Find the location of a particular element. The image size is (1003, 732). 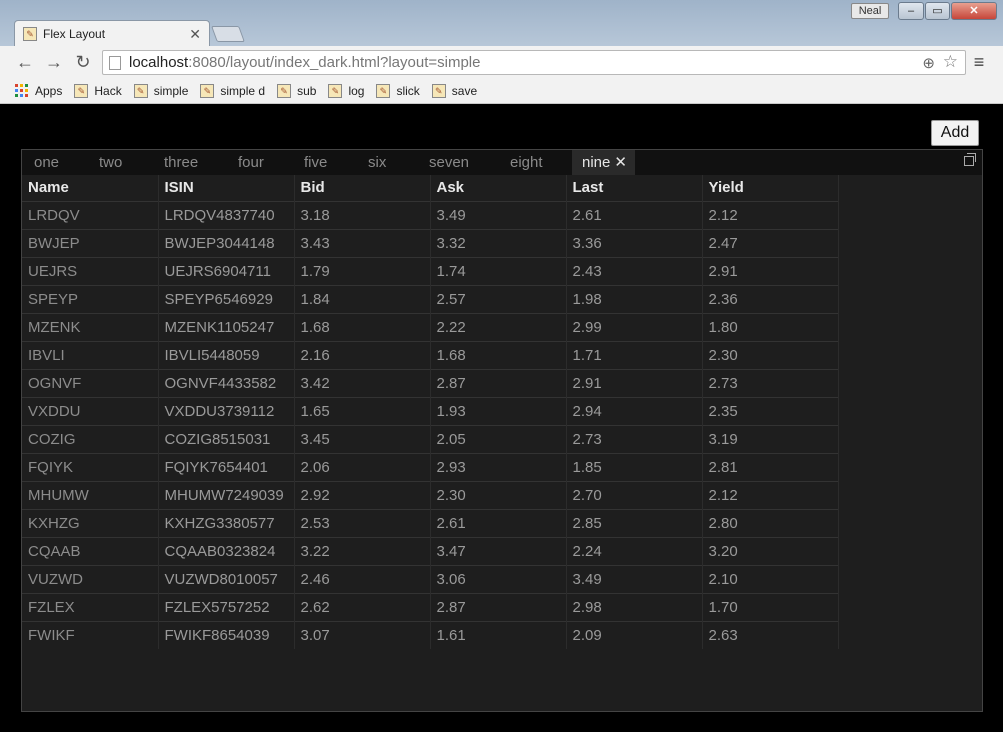

table-row: LRDQV LRDQV4837740 3.18 3.49 2.61 2.12 is located at coordinates (430, 214).